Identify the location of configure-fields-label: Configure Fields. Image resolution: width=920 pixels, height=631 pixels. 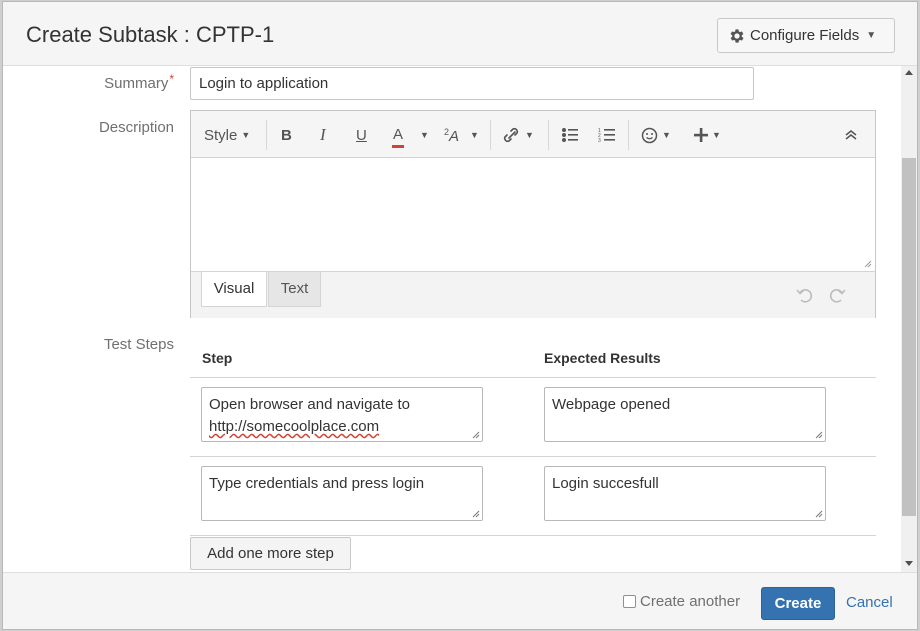
(805, 35).